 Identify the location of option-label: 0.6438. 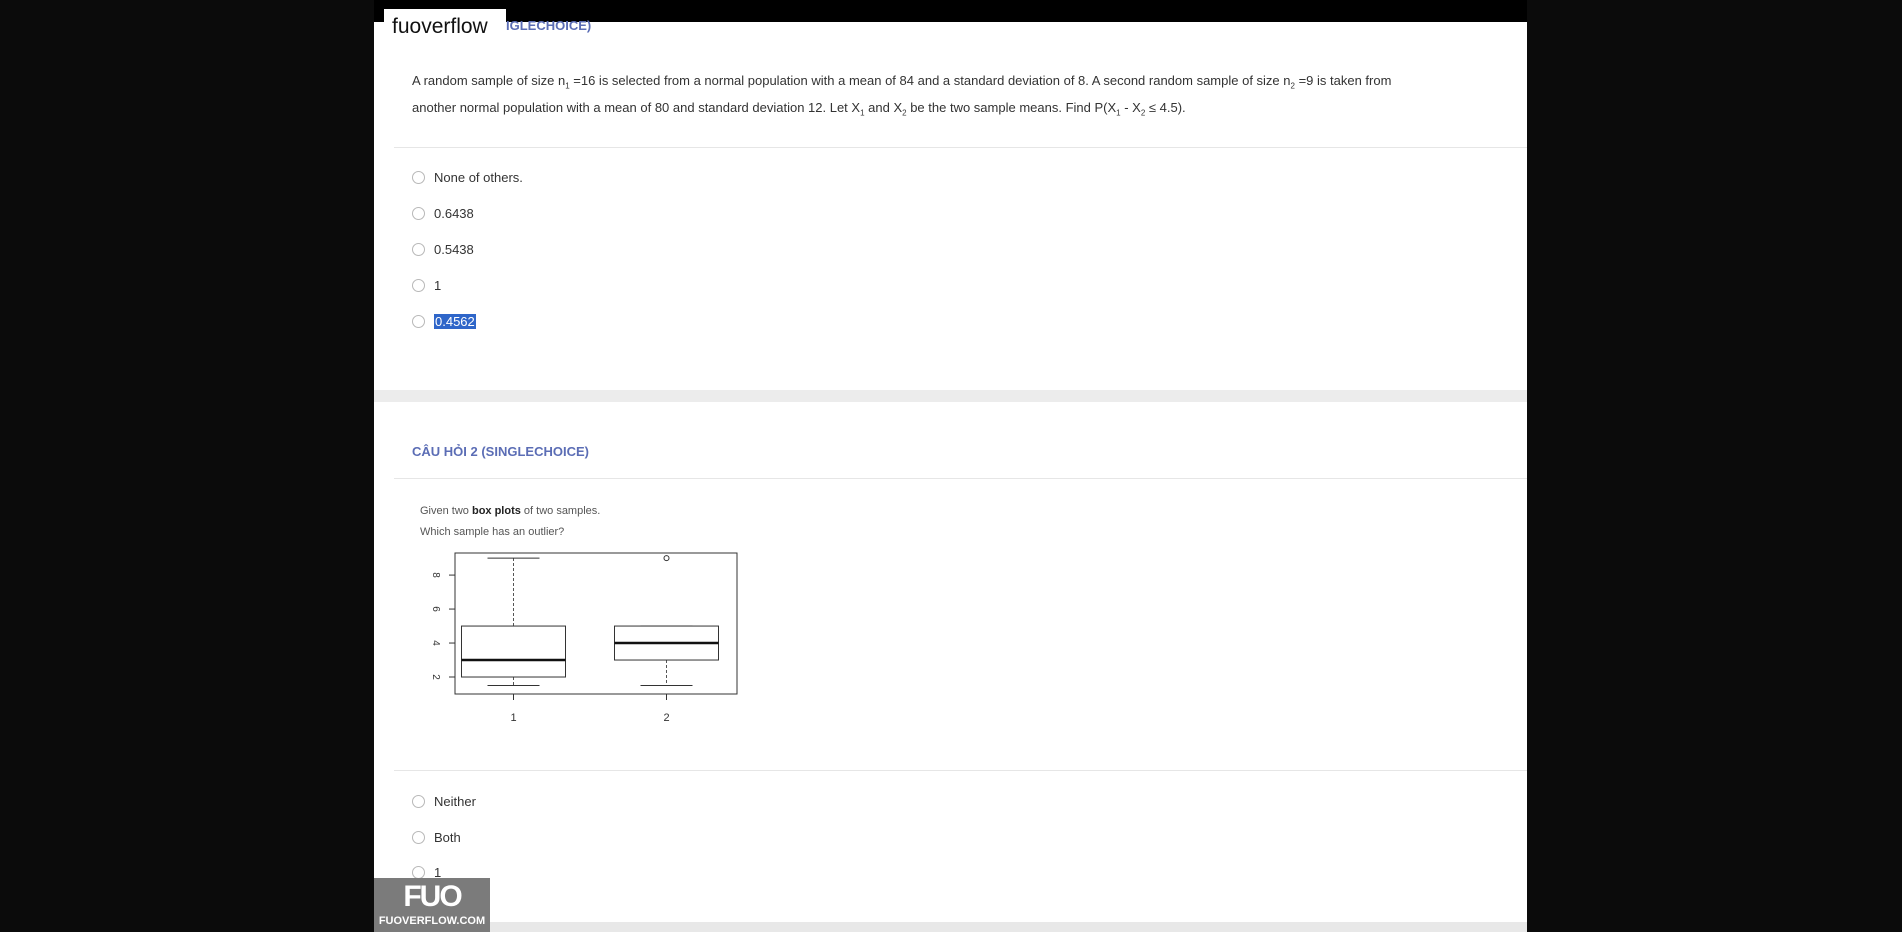
(454, 213).